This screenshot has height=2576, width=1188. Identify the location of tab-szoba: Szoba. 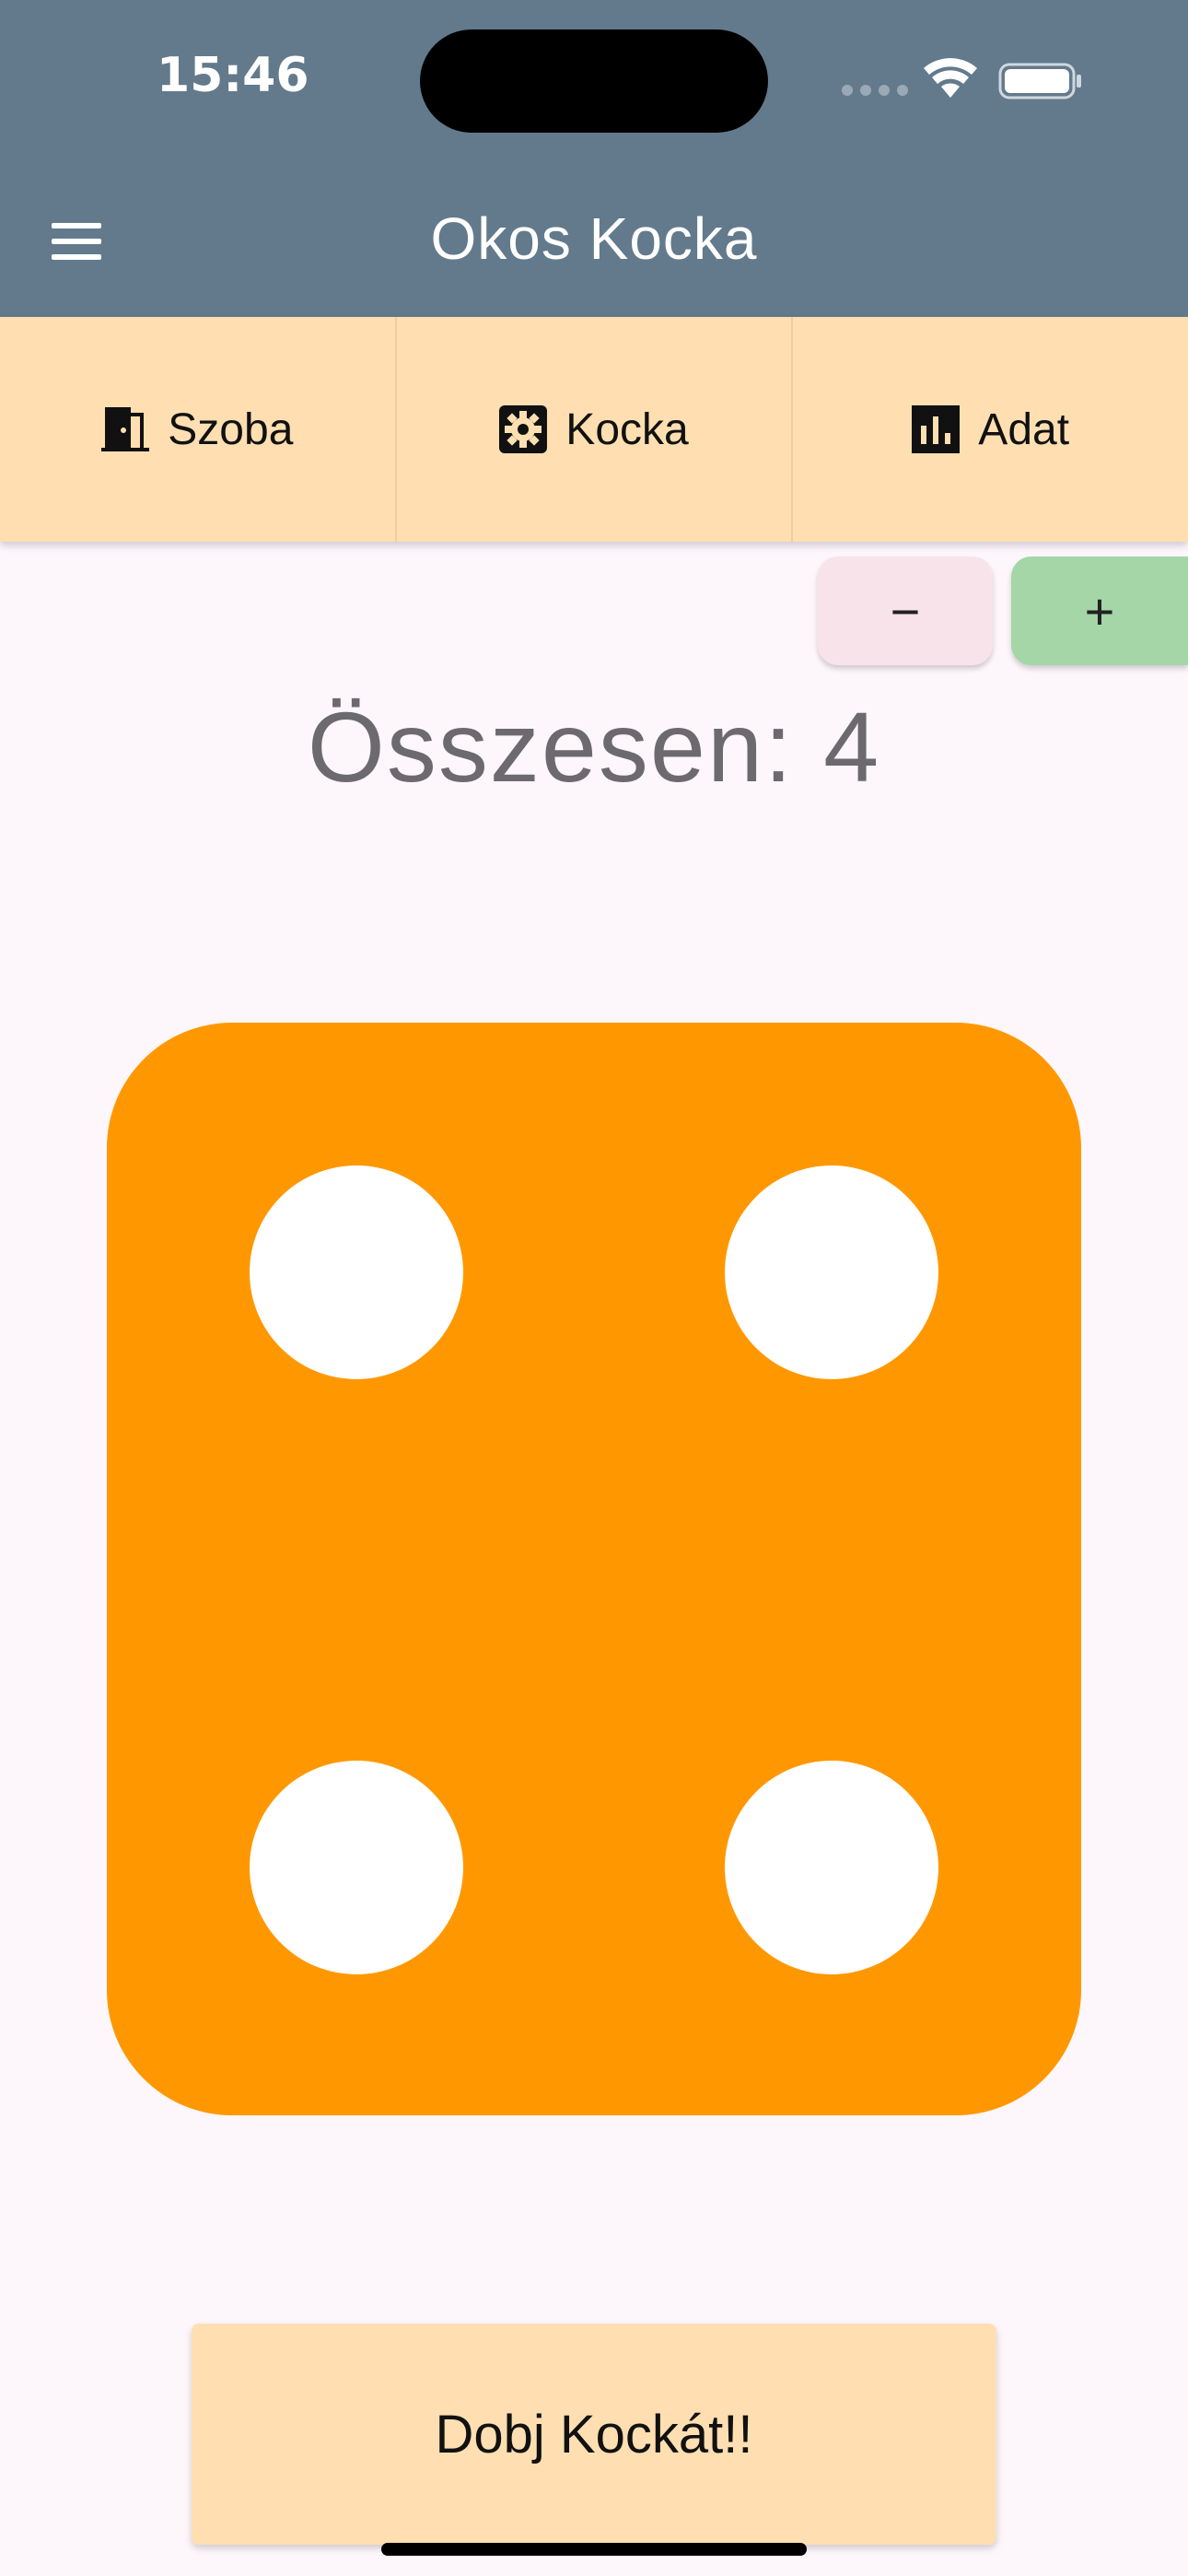
(198, 429).